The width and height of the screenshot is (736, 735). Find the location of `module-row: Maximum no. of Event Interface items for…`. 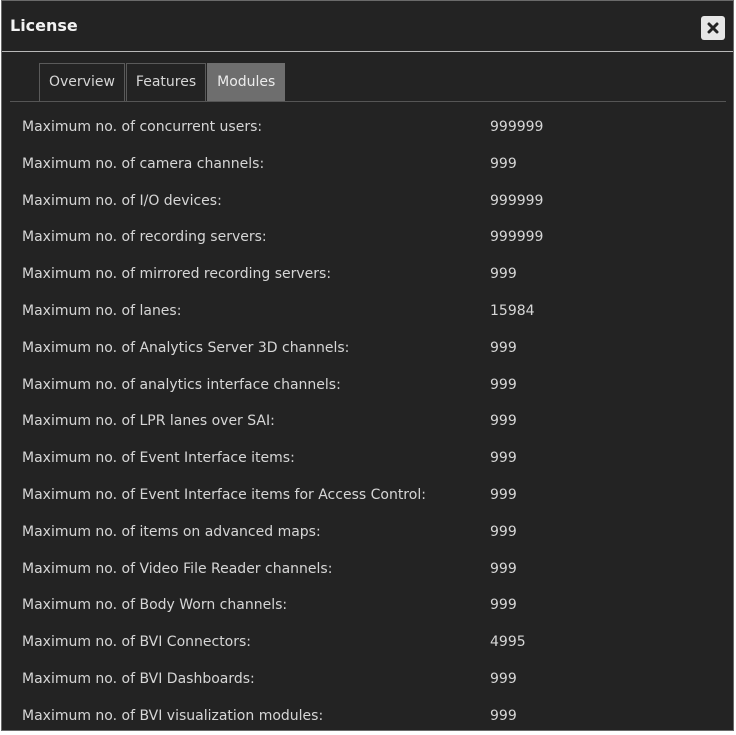

module-row: Maximum no. of Event Interface items for… is located at coordinates (367, 495).